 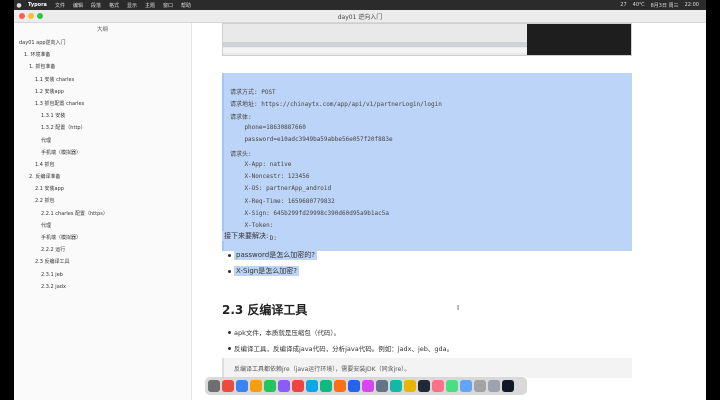 I want to click on window-title: day01 逆向入门, so click(x=360, y=17).